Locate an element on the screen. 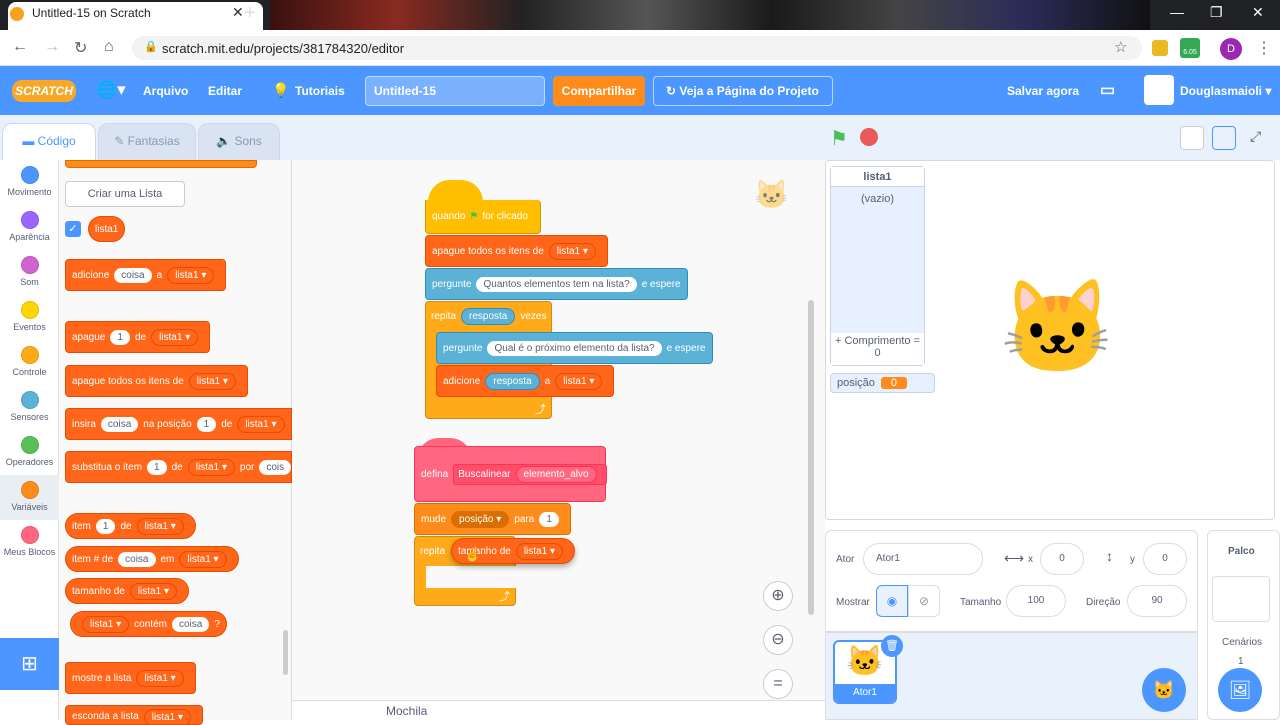 Image resolution: width=1280 pixels, height=725 pixels. new-tab-icon: + is located at coordinates (250, 13).